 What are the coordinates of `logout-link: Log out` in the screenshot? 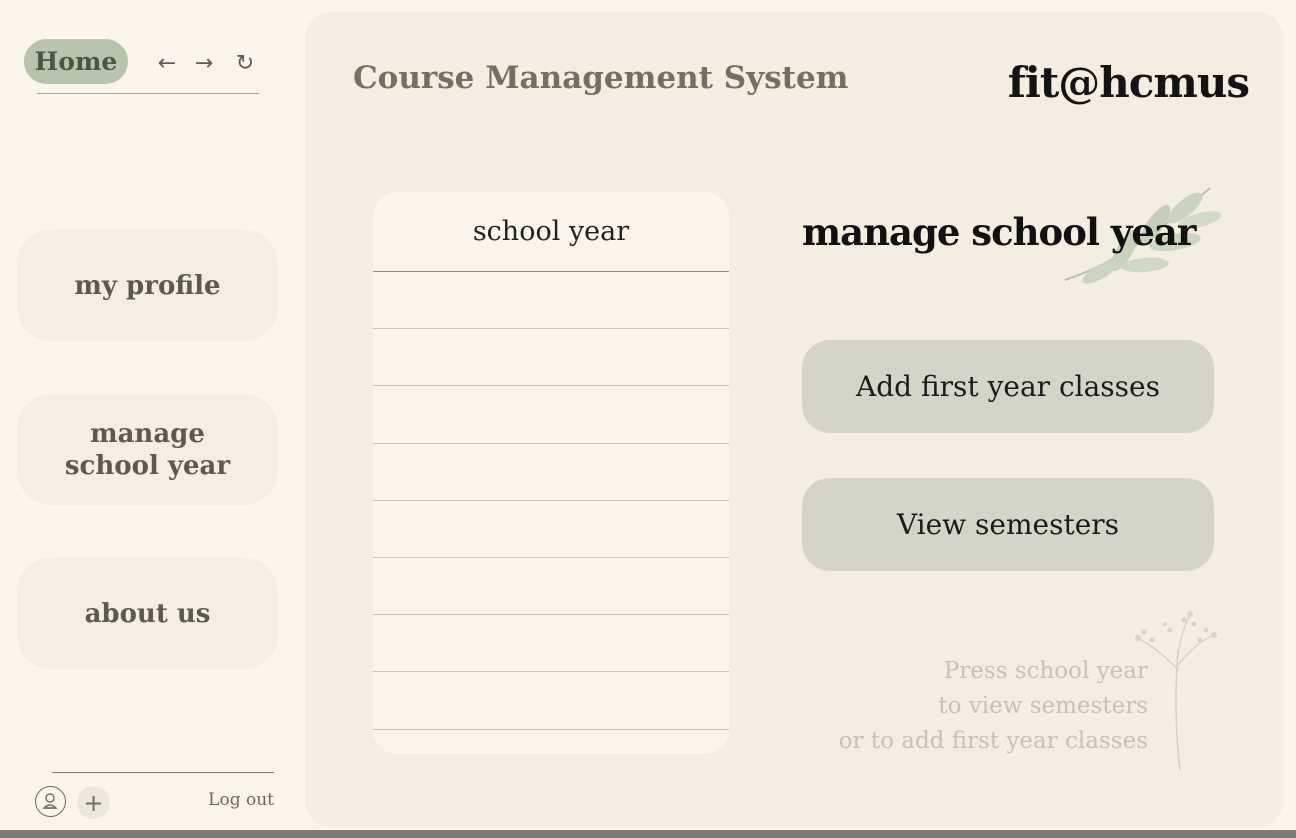 It's located at (232, 800).